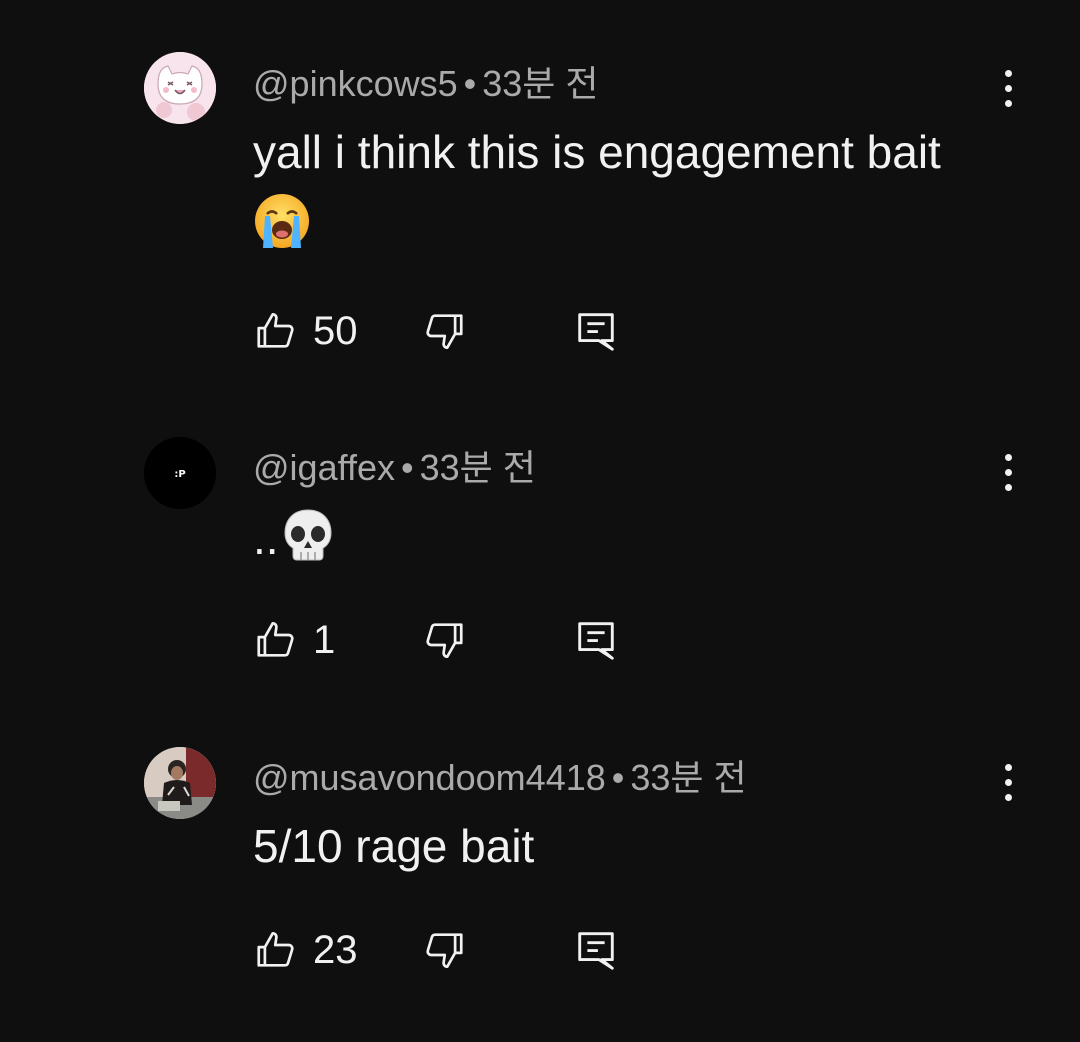  What do you see at coordinates (282, 231) in the screenshot?
I see `loudly-crying-face-icon` at bounding box center [282, 231].